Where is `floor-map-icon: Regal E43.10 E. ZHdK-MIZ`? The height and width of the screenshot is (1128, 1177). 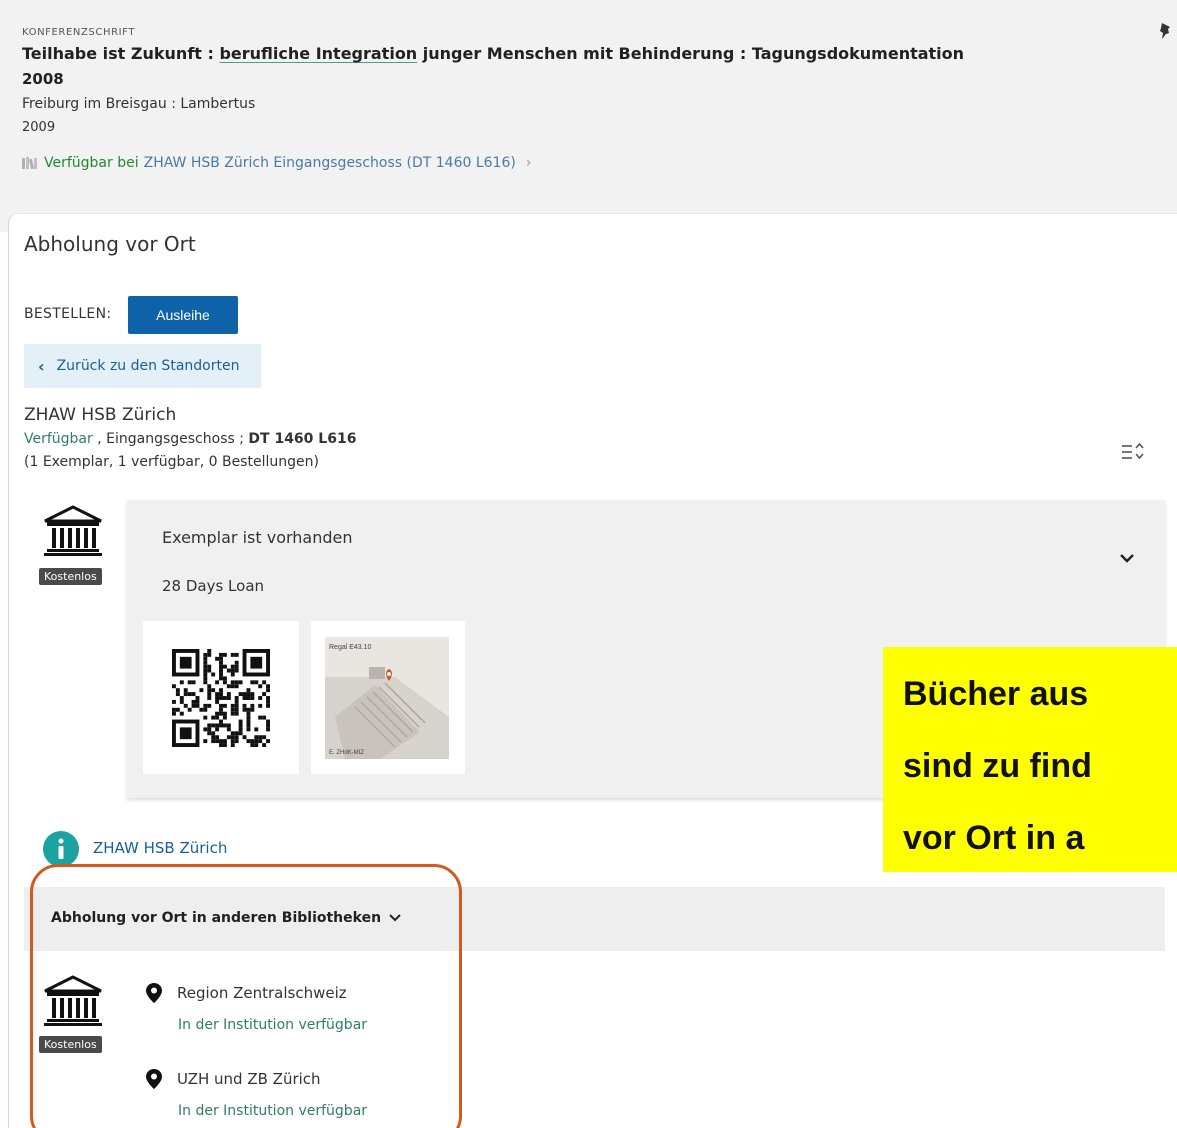
floor-map-icon: Regal E43.10 E. ZHdK-MIZ is located at coordinates (387, 698).